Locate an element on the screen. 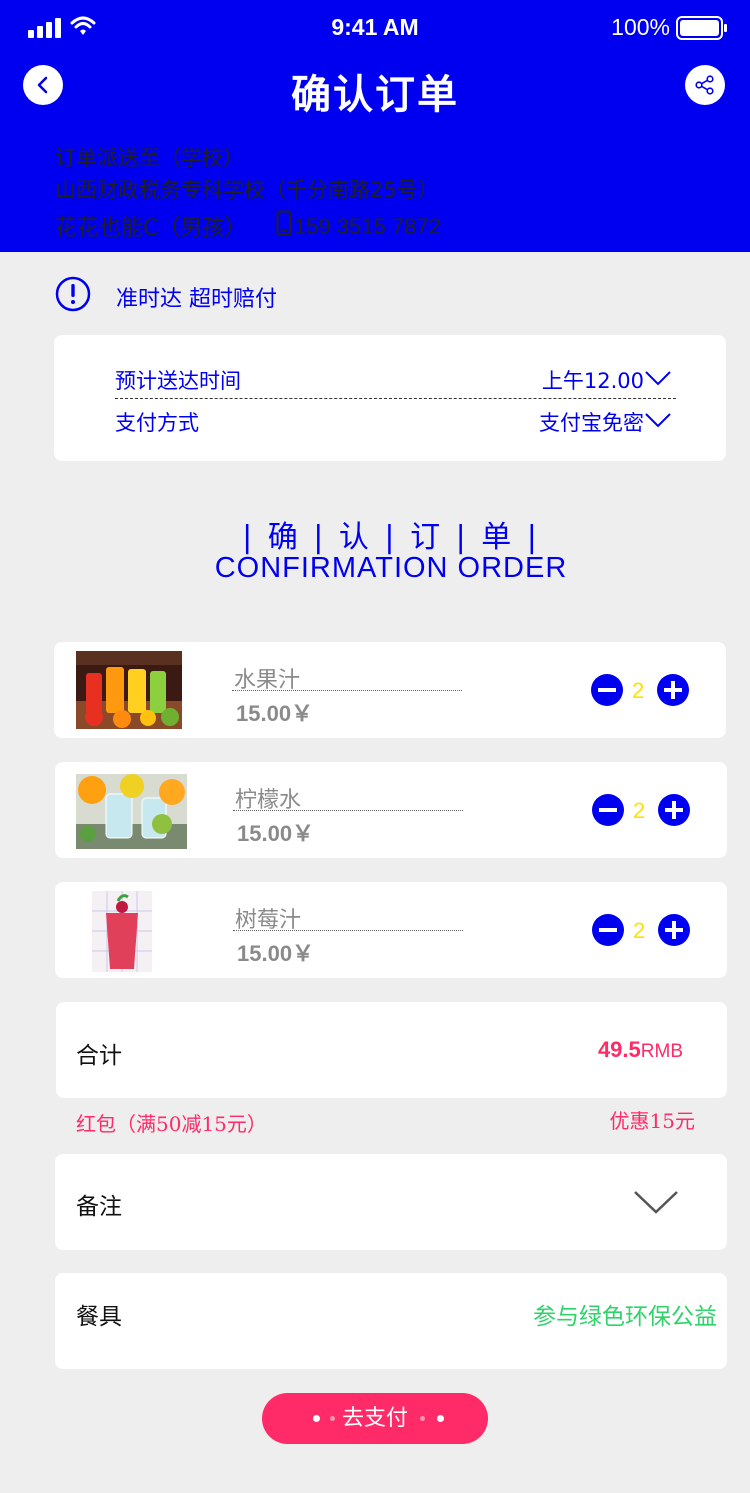  pay-button-label: 去支付 is located at coordinates (374, 1418).